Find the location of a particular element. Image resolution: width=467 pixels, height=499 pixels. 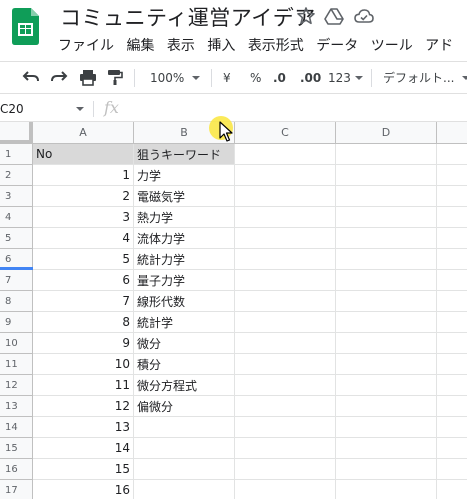

row-header: 2 is located at coordinates (16, 175).